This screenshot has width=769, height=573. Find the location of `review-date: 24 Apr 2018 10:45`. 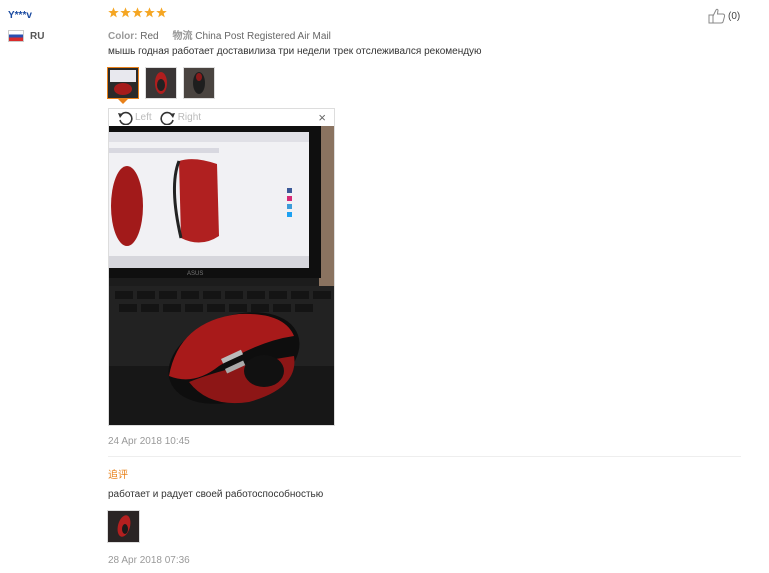

review-date: 24 Apr 2018 10:45 is located at coordinates (149, 441).